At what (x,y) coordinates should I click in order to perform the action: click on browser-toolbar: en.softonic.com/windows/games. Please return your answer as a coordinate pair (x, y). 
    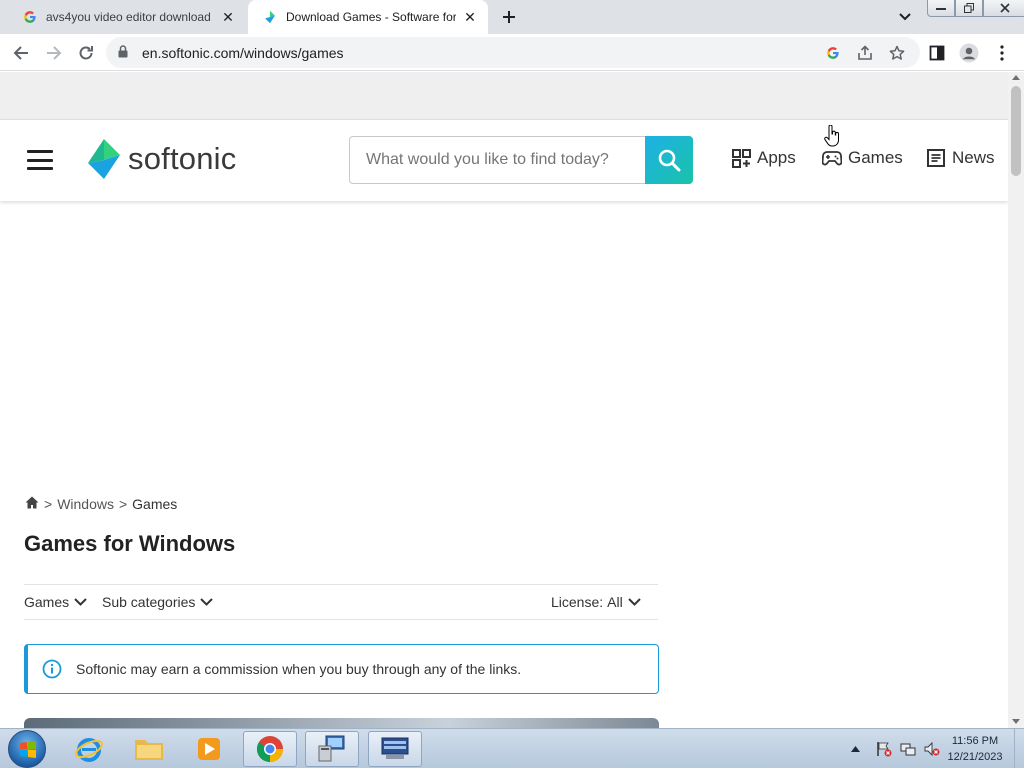
    Looking at the image, I should click on (512, 52).